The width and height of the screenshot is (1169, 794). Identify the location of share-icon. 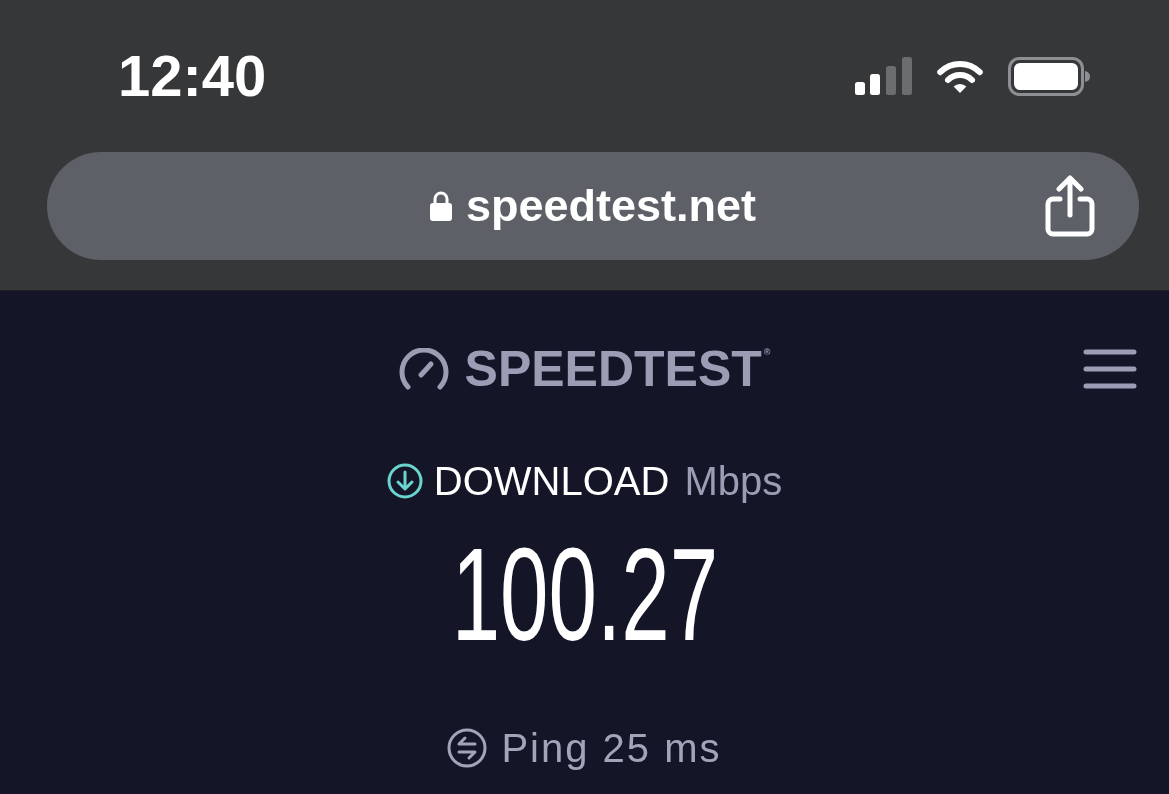
(1070, 206).